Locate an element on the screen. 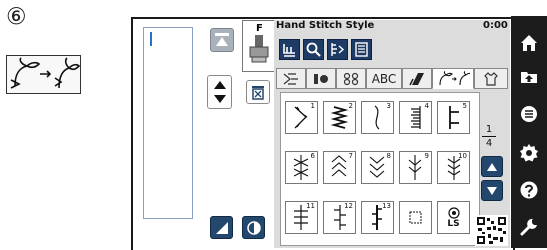  decorative-stitch-icon is located at coordinates (351, 78).